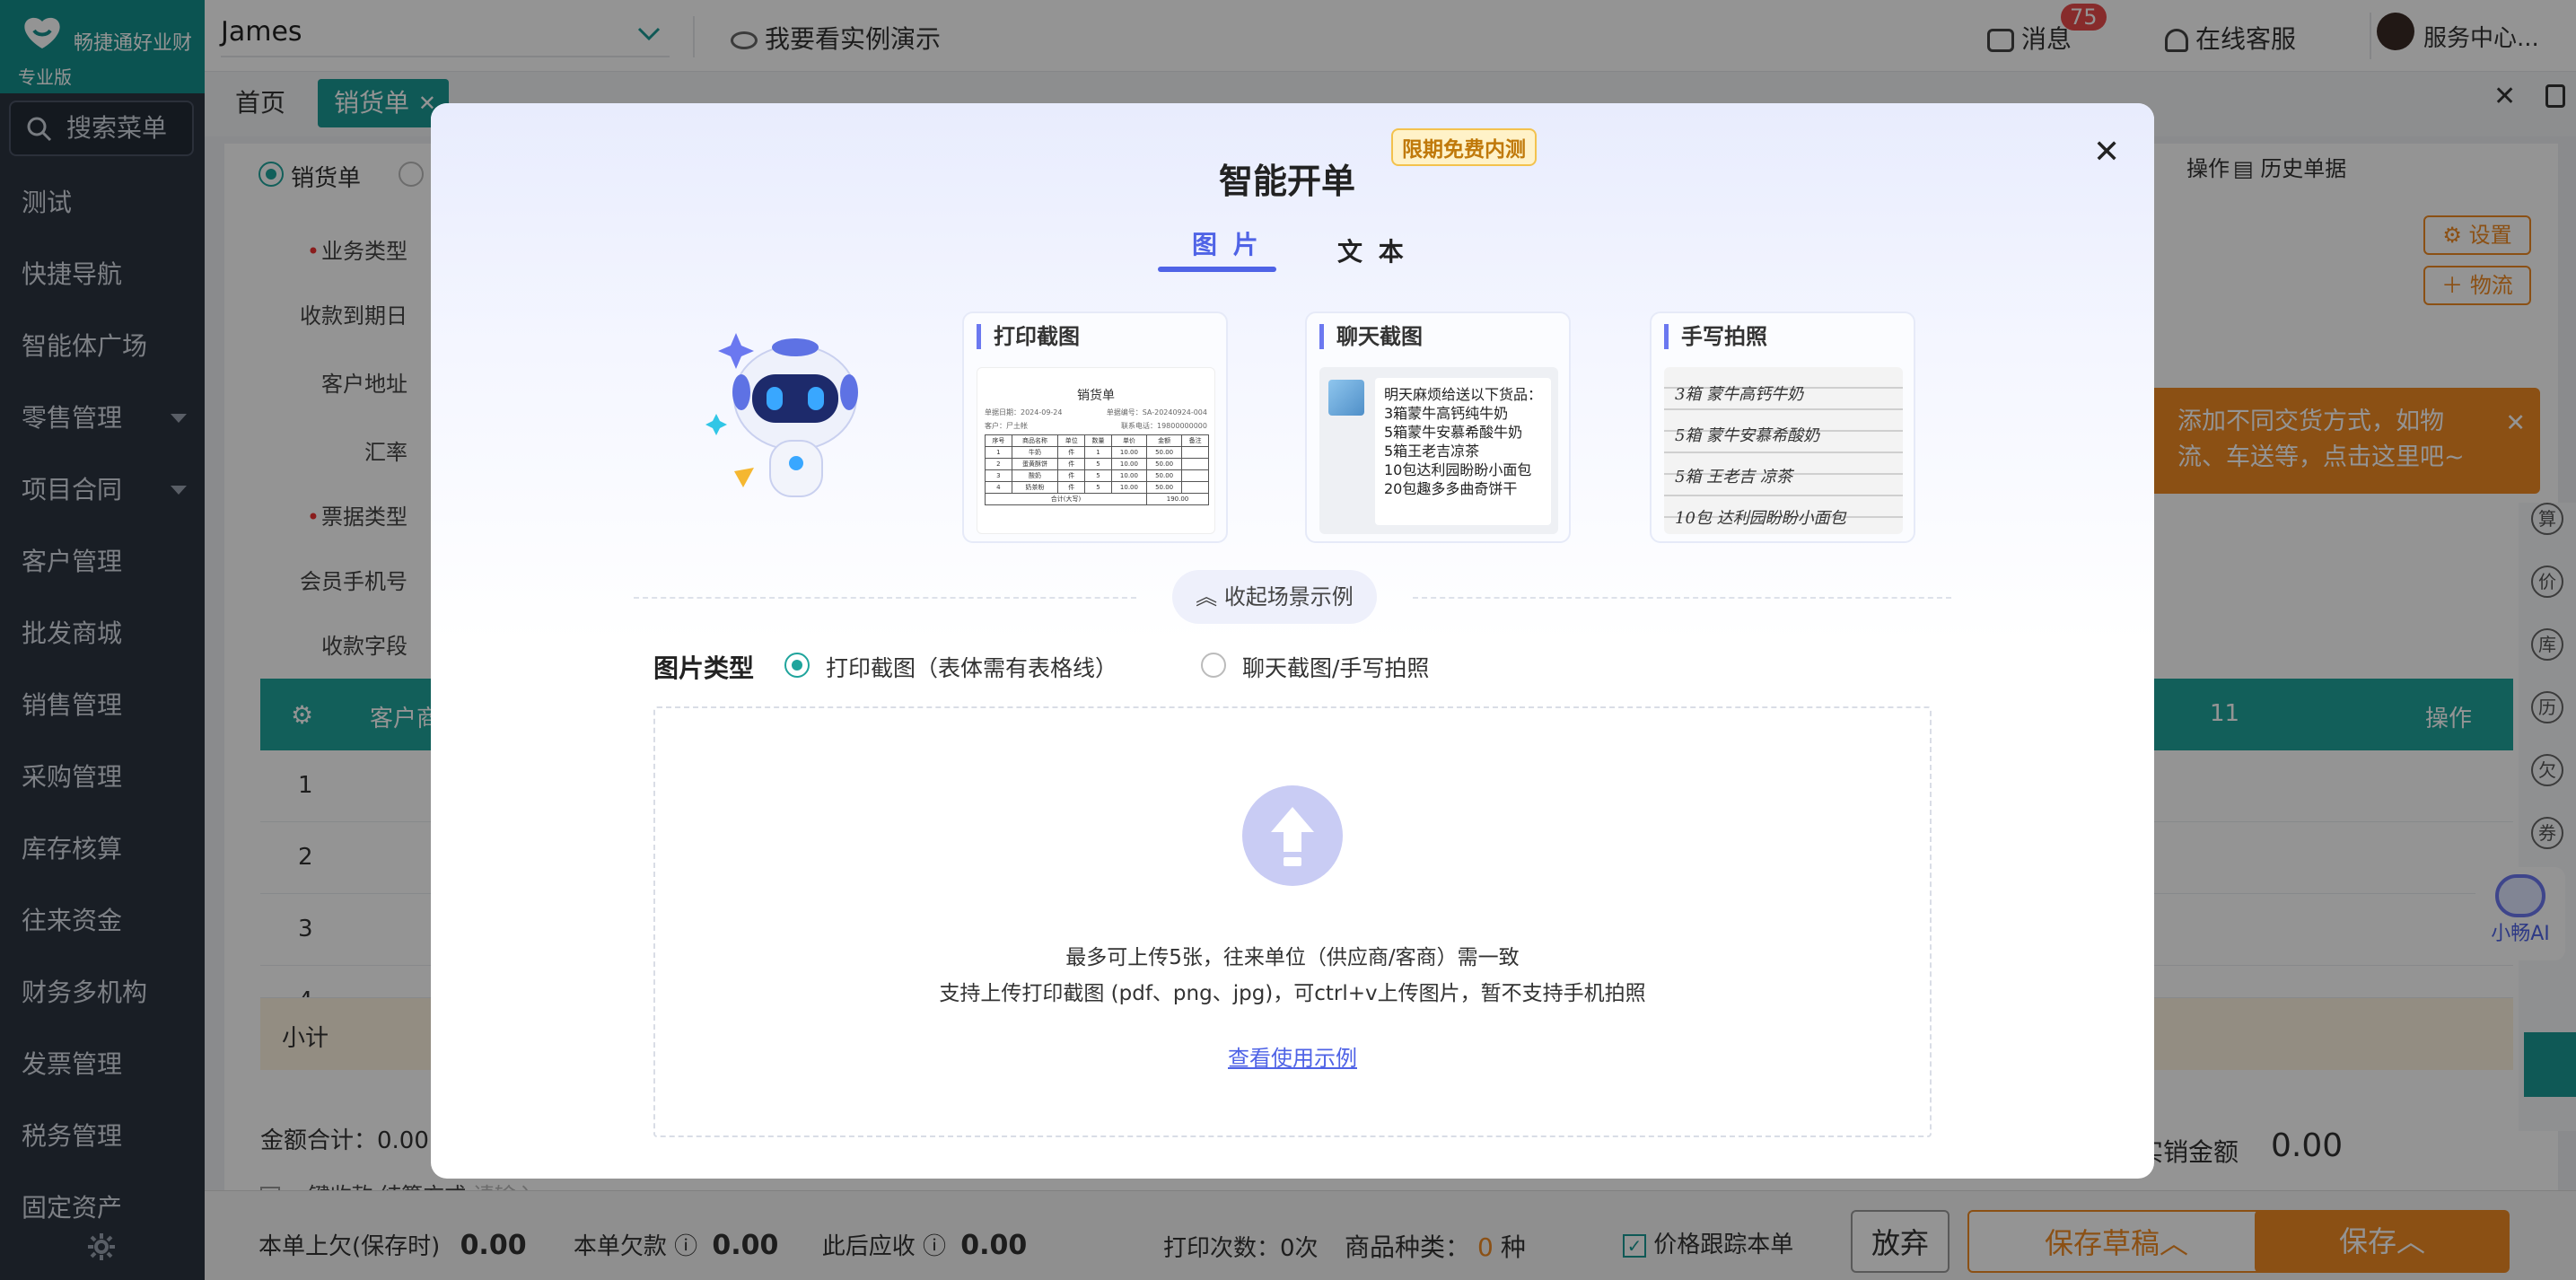 The width and height of the screenshot is (2576, 1280). Describe the element at coordinates (704, 668) in the screenshot. I see `image-type-label: 图片类型` at that location.